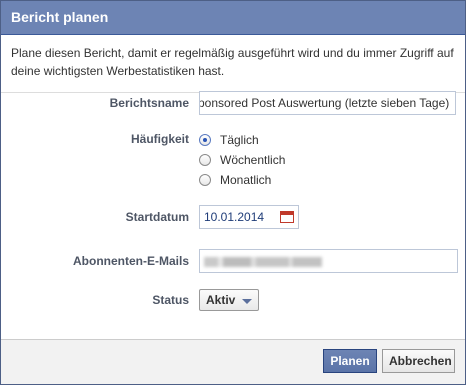 This screenshot has height=385, width=466. I want to click on status-select: Aktiv, so click(229, 300).